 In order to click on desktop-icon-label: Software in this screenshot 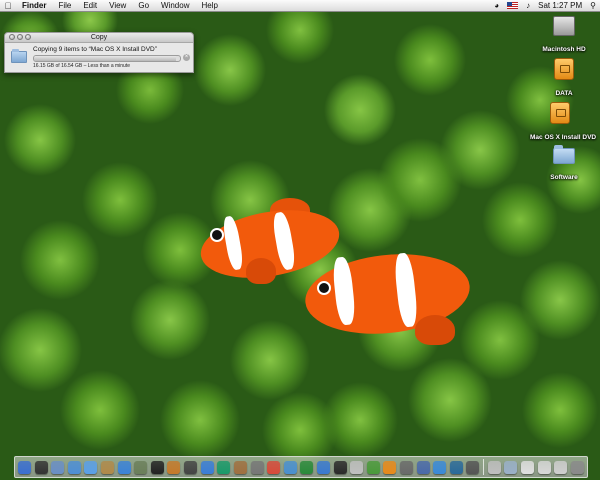, I will do `click(564, 177)`.